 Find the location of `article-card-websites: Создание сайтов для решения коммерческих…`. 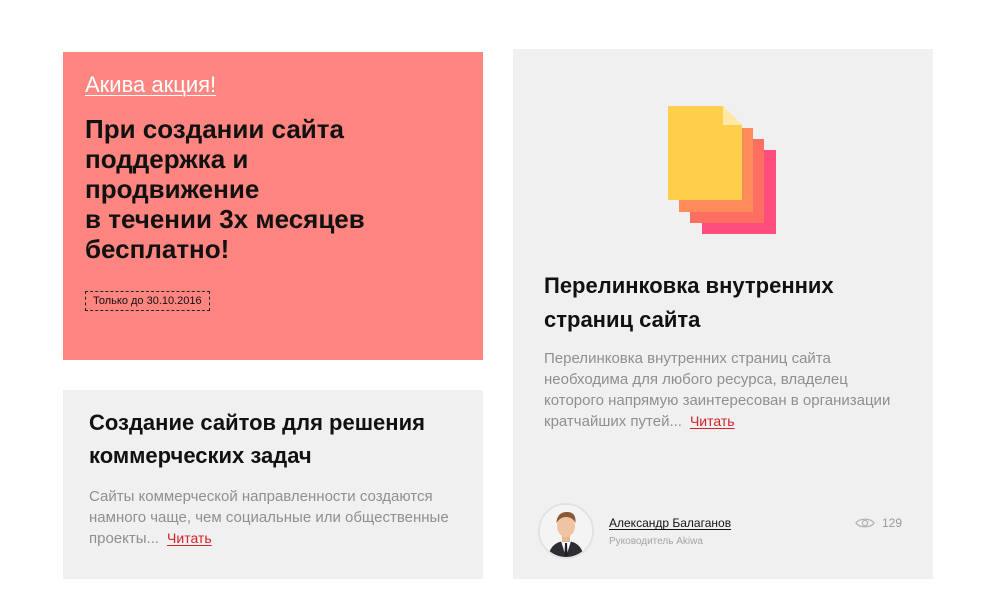

article-card-websites: Создание сайтов для решения коммерческих… is located at coordinates (273, 484).